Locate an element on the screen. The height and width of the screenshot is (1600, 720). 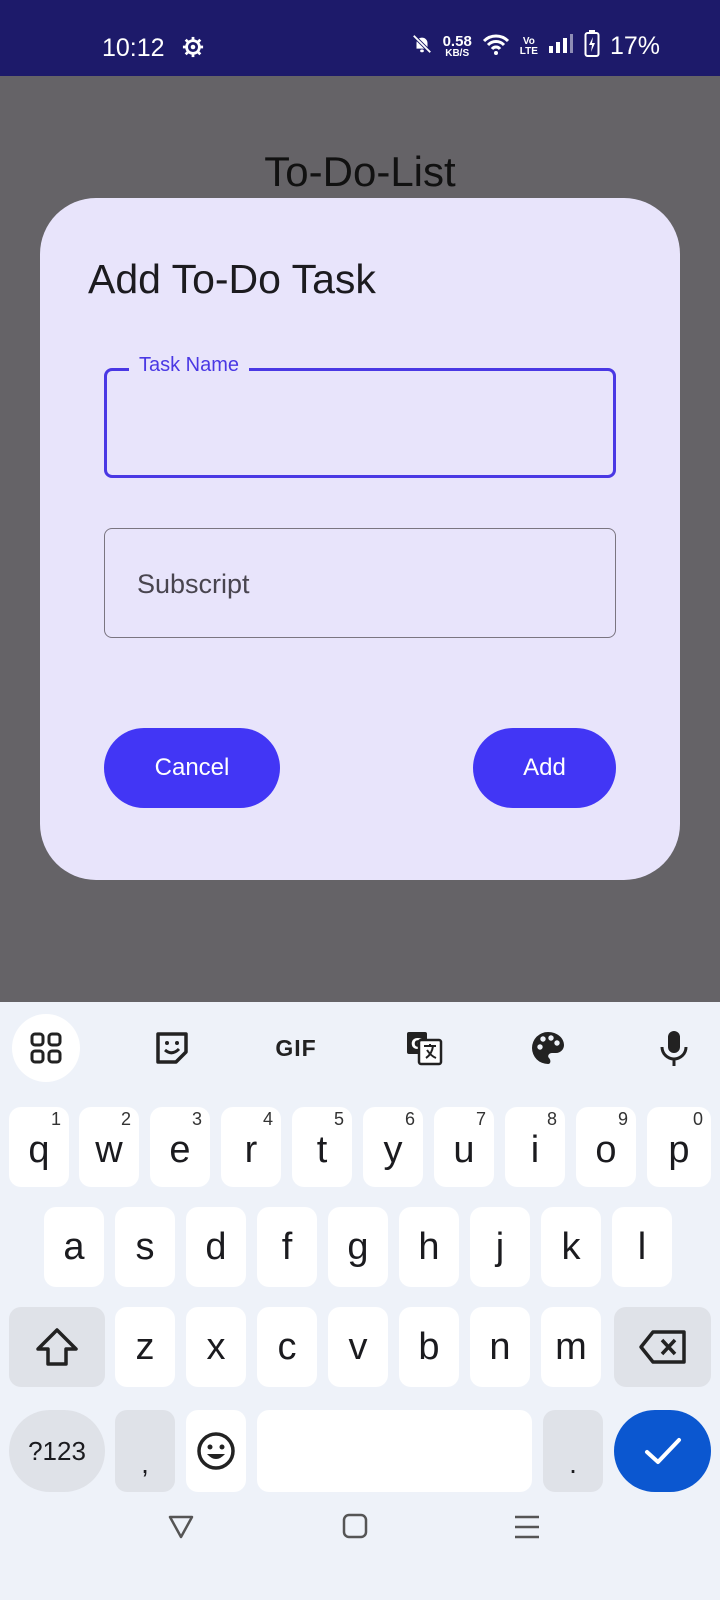
navigation-bar is located at coordinates (360, 1545).